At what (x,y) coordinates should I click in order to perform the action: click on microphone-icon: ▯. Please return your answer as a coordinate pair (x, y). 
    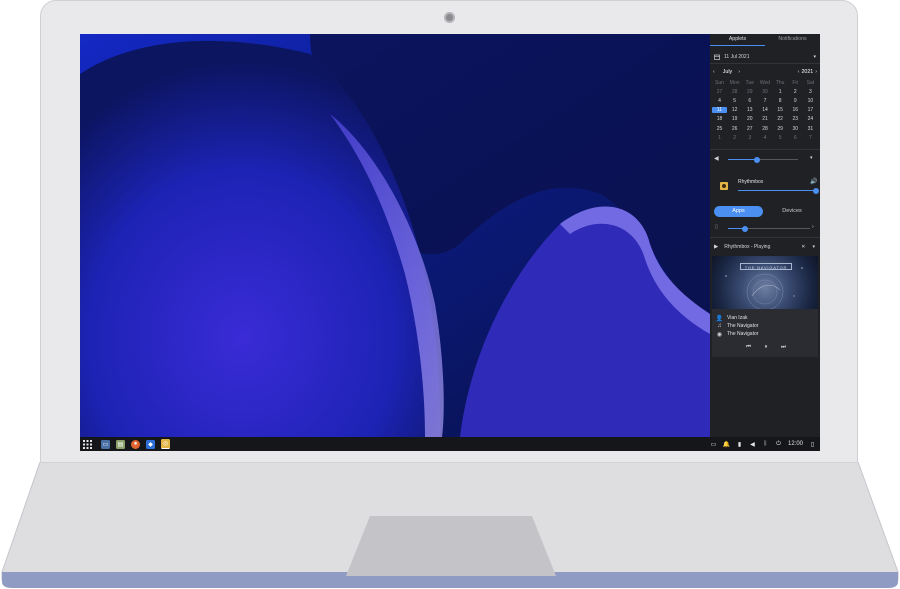
    Looking at the image, I should click on (716, 227).